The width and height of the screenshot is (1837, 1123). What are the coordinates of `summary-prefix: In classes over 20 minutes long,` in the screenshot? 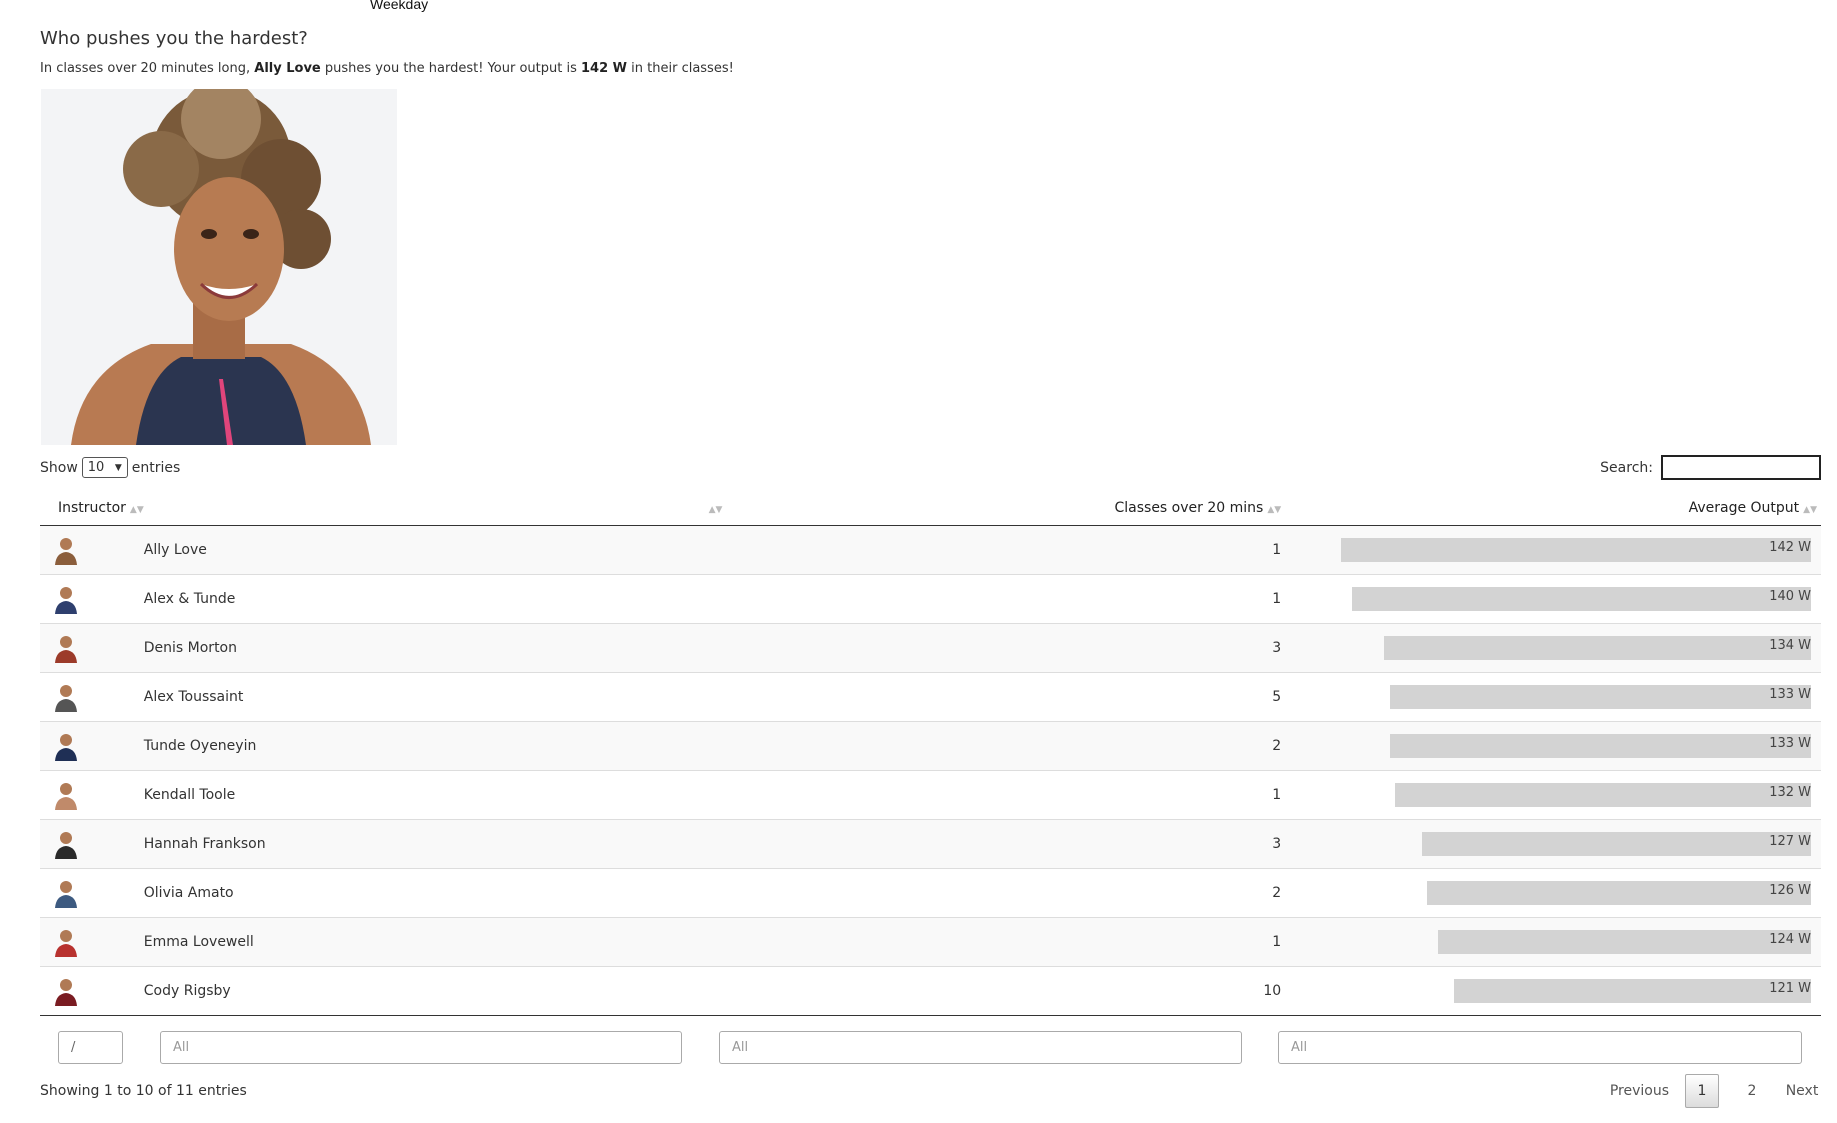 It's located at (145, 68).